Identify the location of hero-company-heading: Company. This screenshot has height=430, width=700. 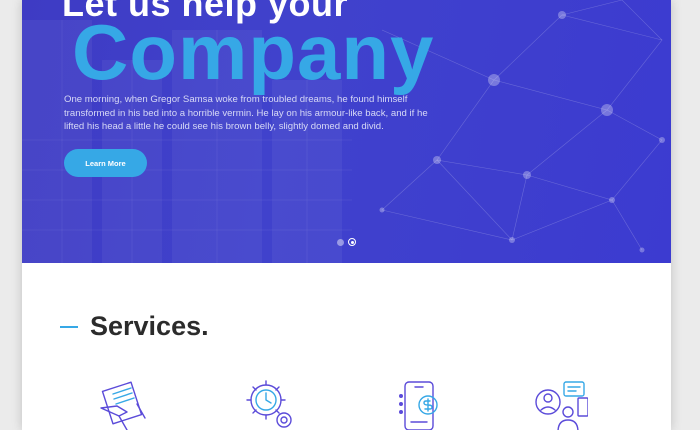
(253, 52).